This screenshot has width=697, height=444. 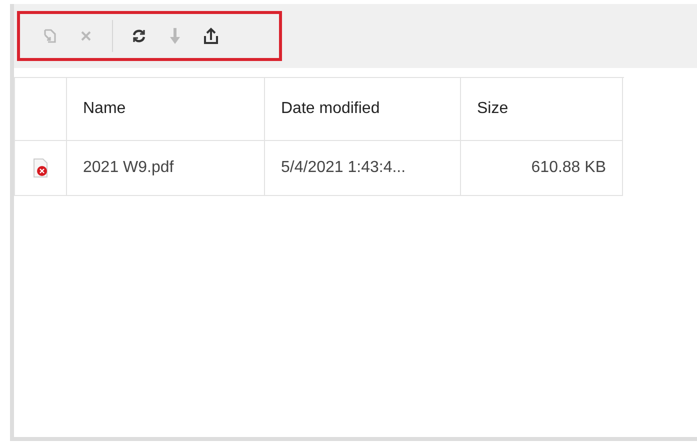 What do you see at coordinates (363, 109) in the screenshot?
I see `column-header: Date modified` at bounding box center [363, 109].